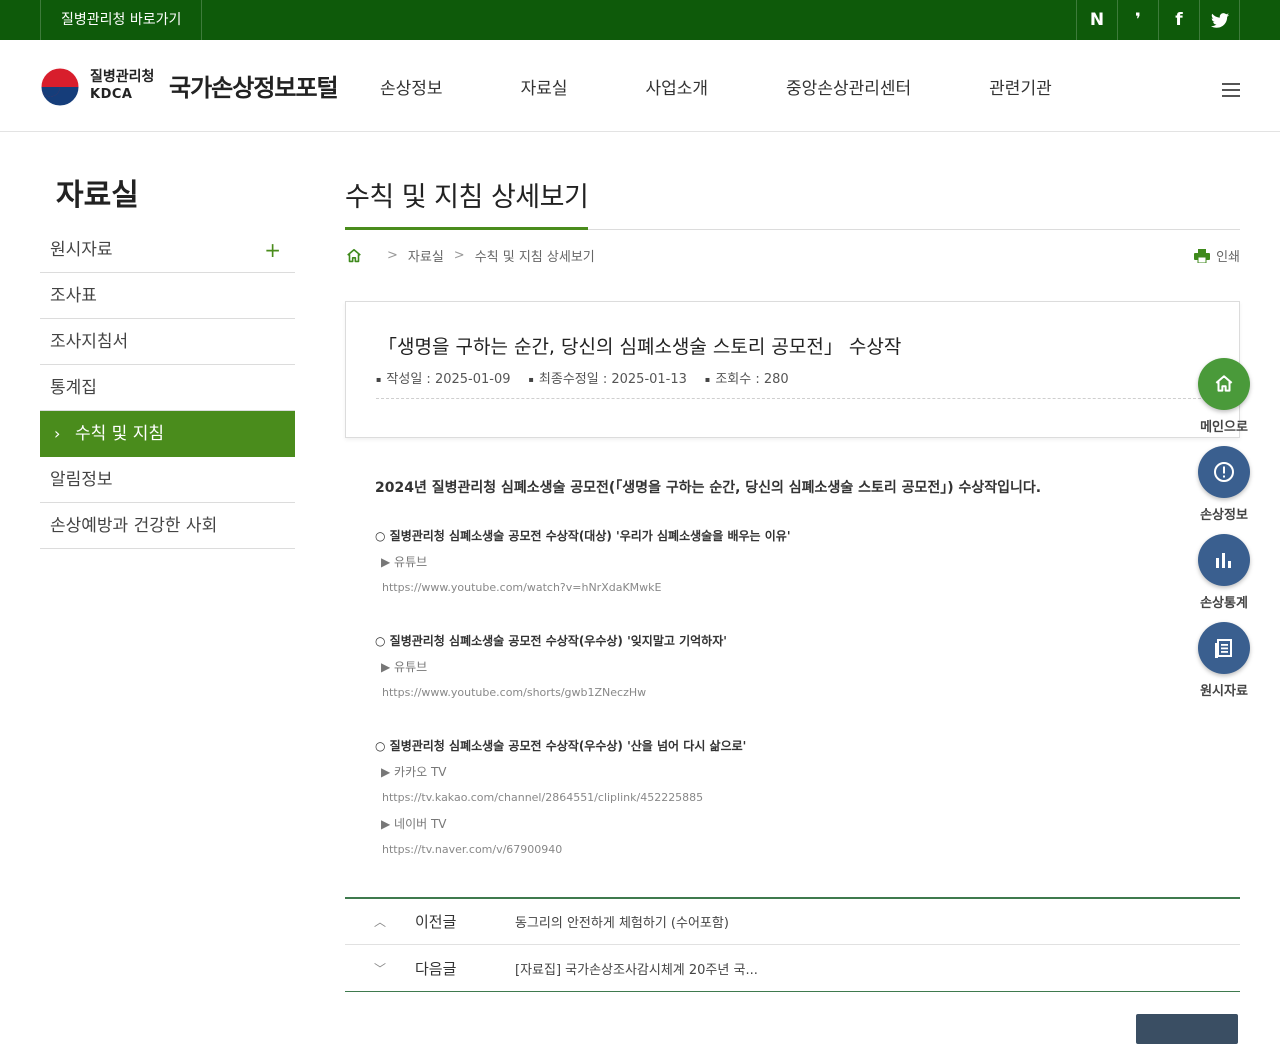 The width and height of the screenshot is (1280, 1044). I want to click on post-view-count: 조회수 : 280, so click(746, 377).